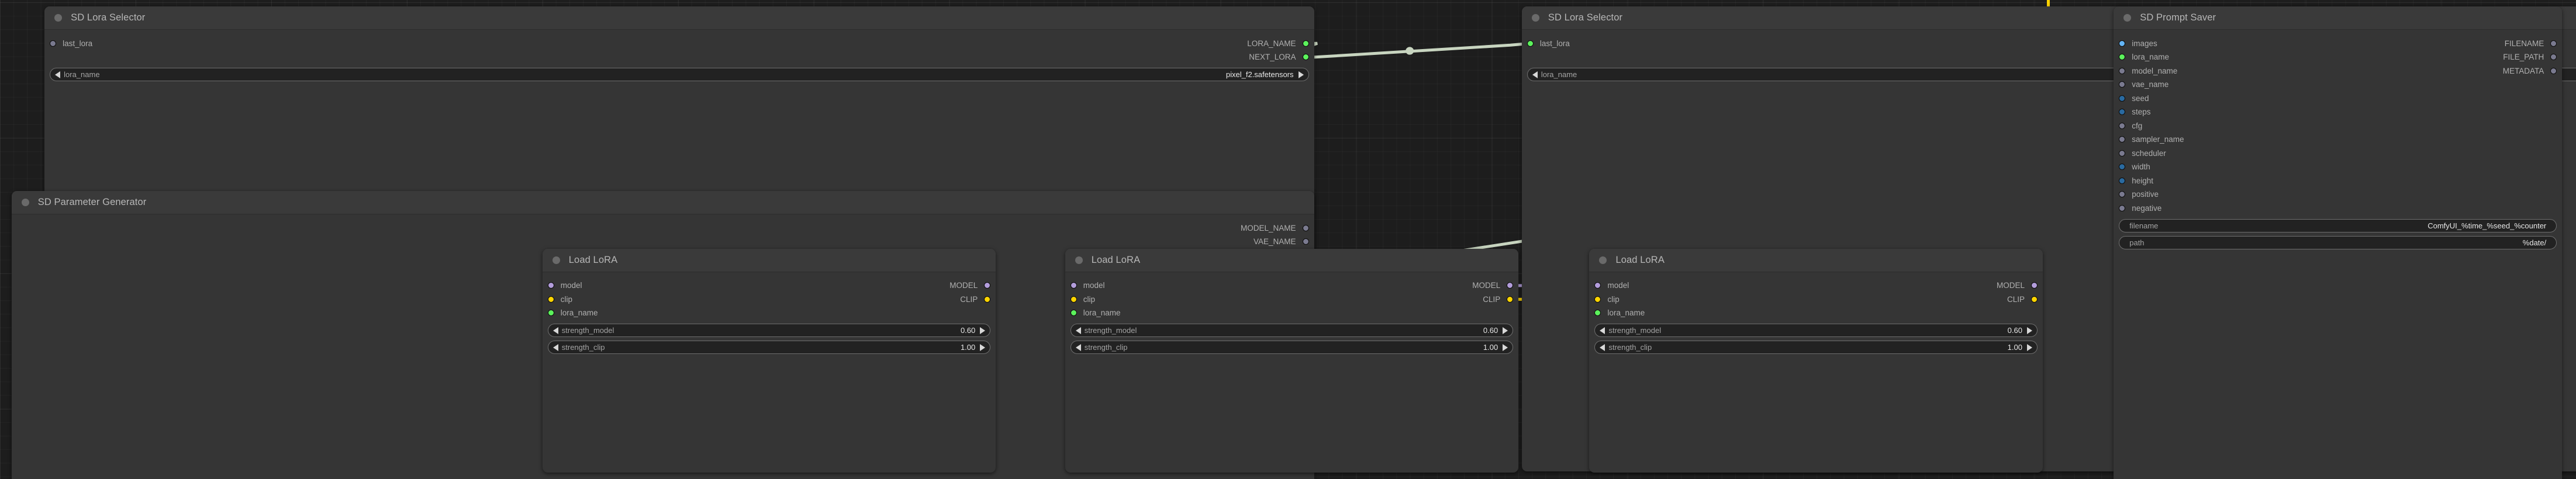 The image size is (2576, 479). What do you see at coordinates (2130, 125) in the screenshot?
I see `input-slot-cfg: cfg` at bounding box center [2130, 125].